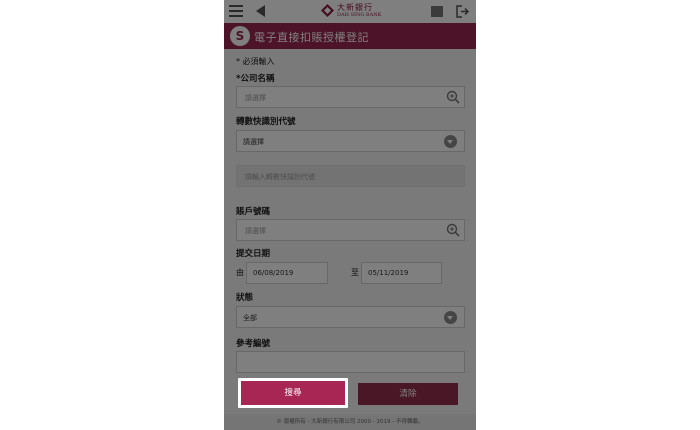 The height and width of the screenshot is (430, 700). Describe the element at coordinates (437, 11) in the screenshot. I see `flag-icon` at that location.